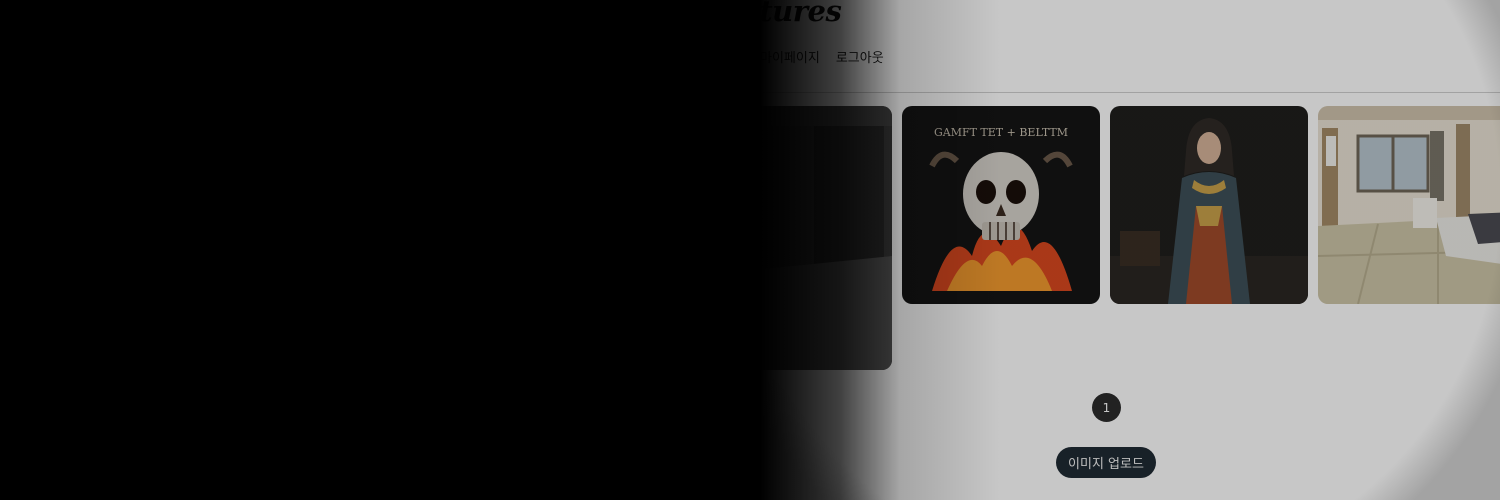 The height and width of the screenshot is (500, 1500). What do you see at coordinates (1106, 407) in the screenshot?
I see `pagination-page-1: 1` at bounding box center [1106, 407].